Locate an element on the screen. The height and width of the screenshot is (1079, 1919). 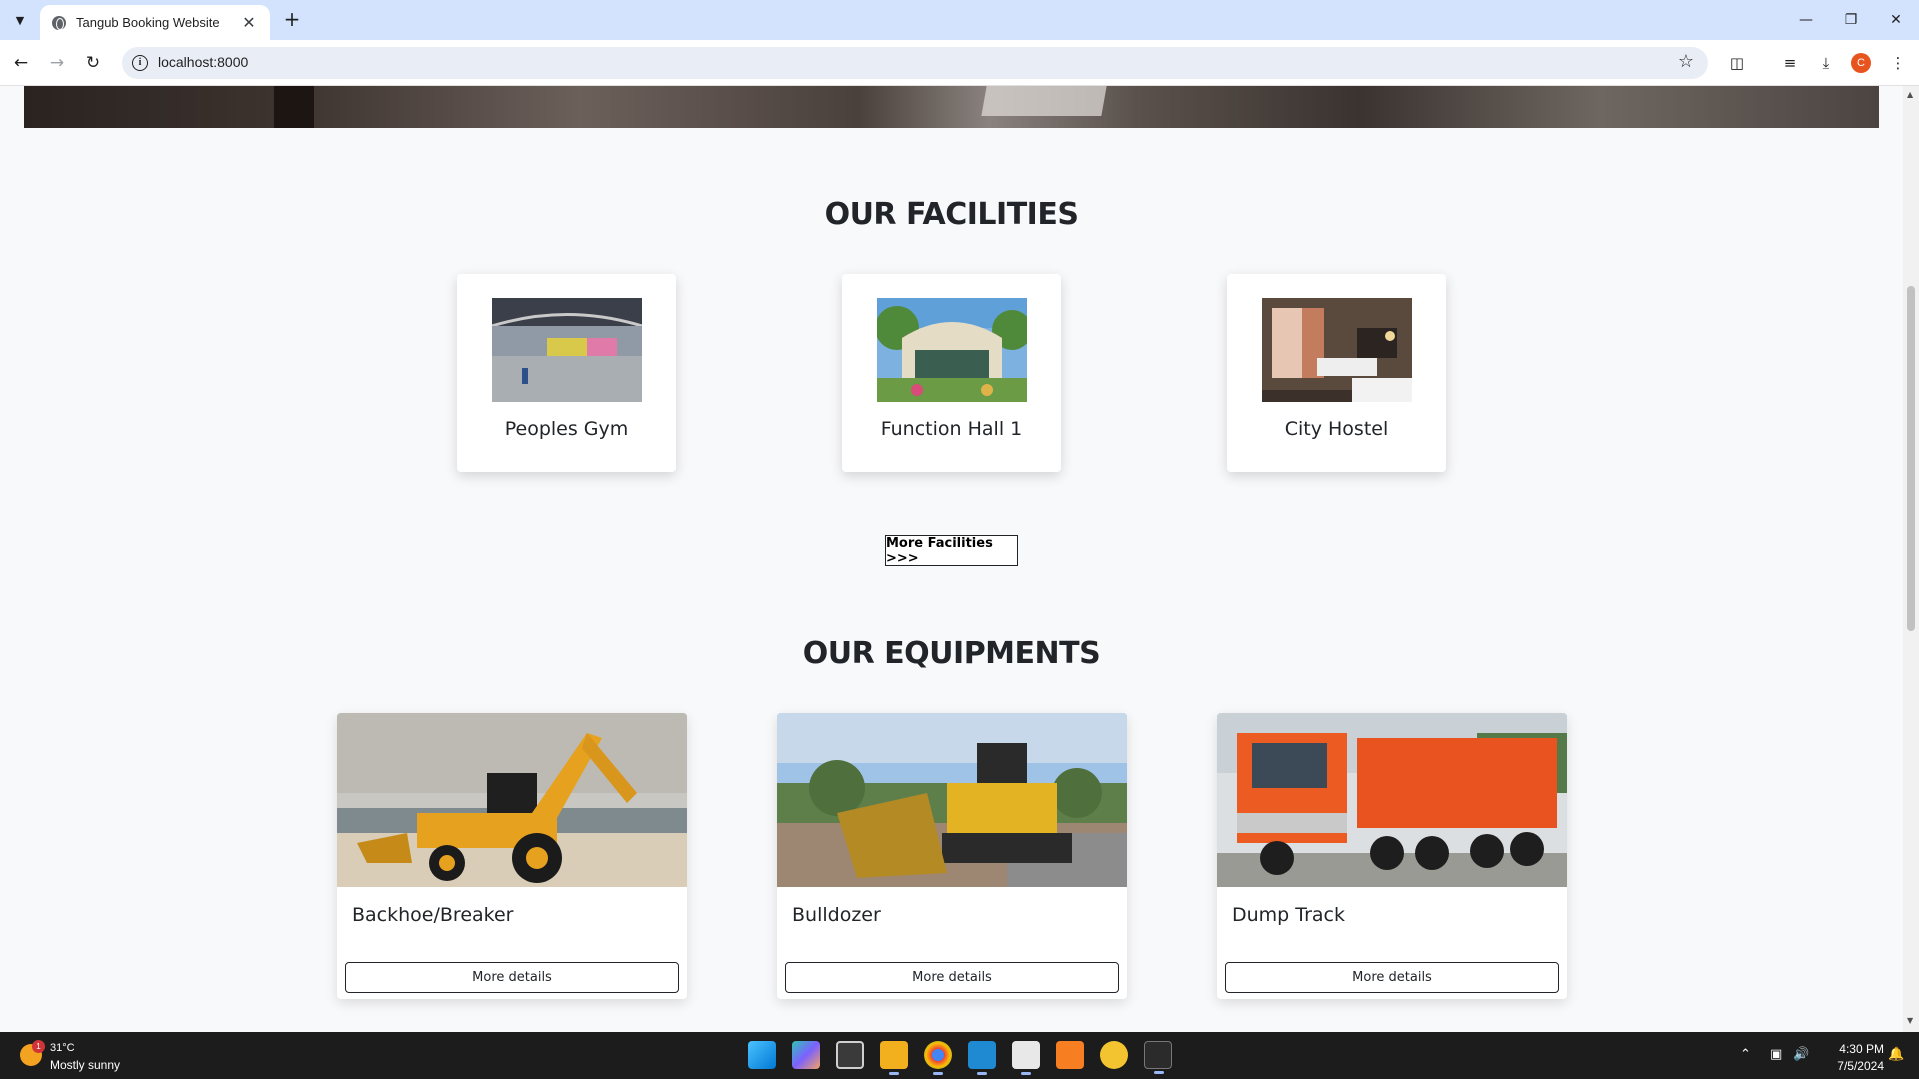
tab-title: Tangub Booking Website is located at coordinates (148, 22).